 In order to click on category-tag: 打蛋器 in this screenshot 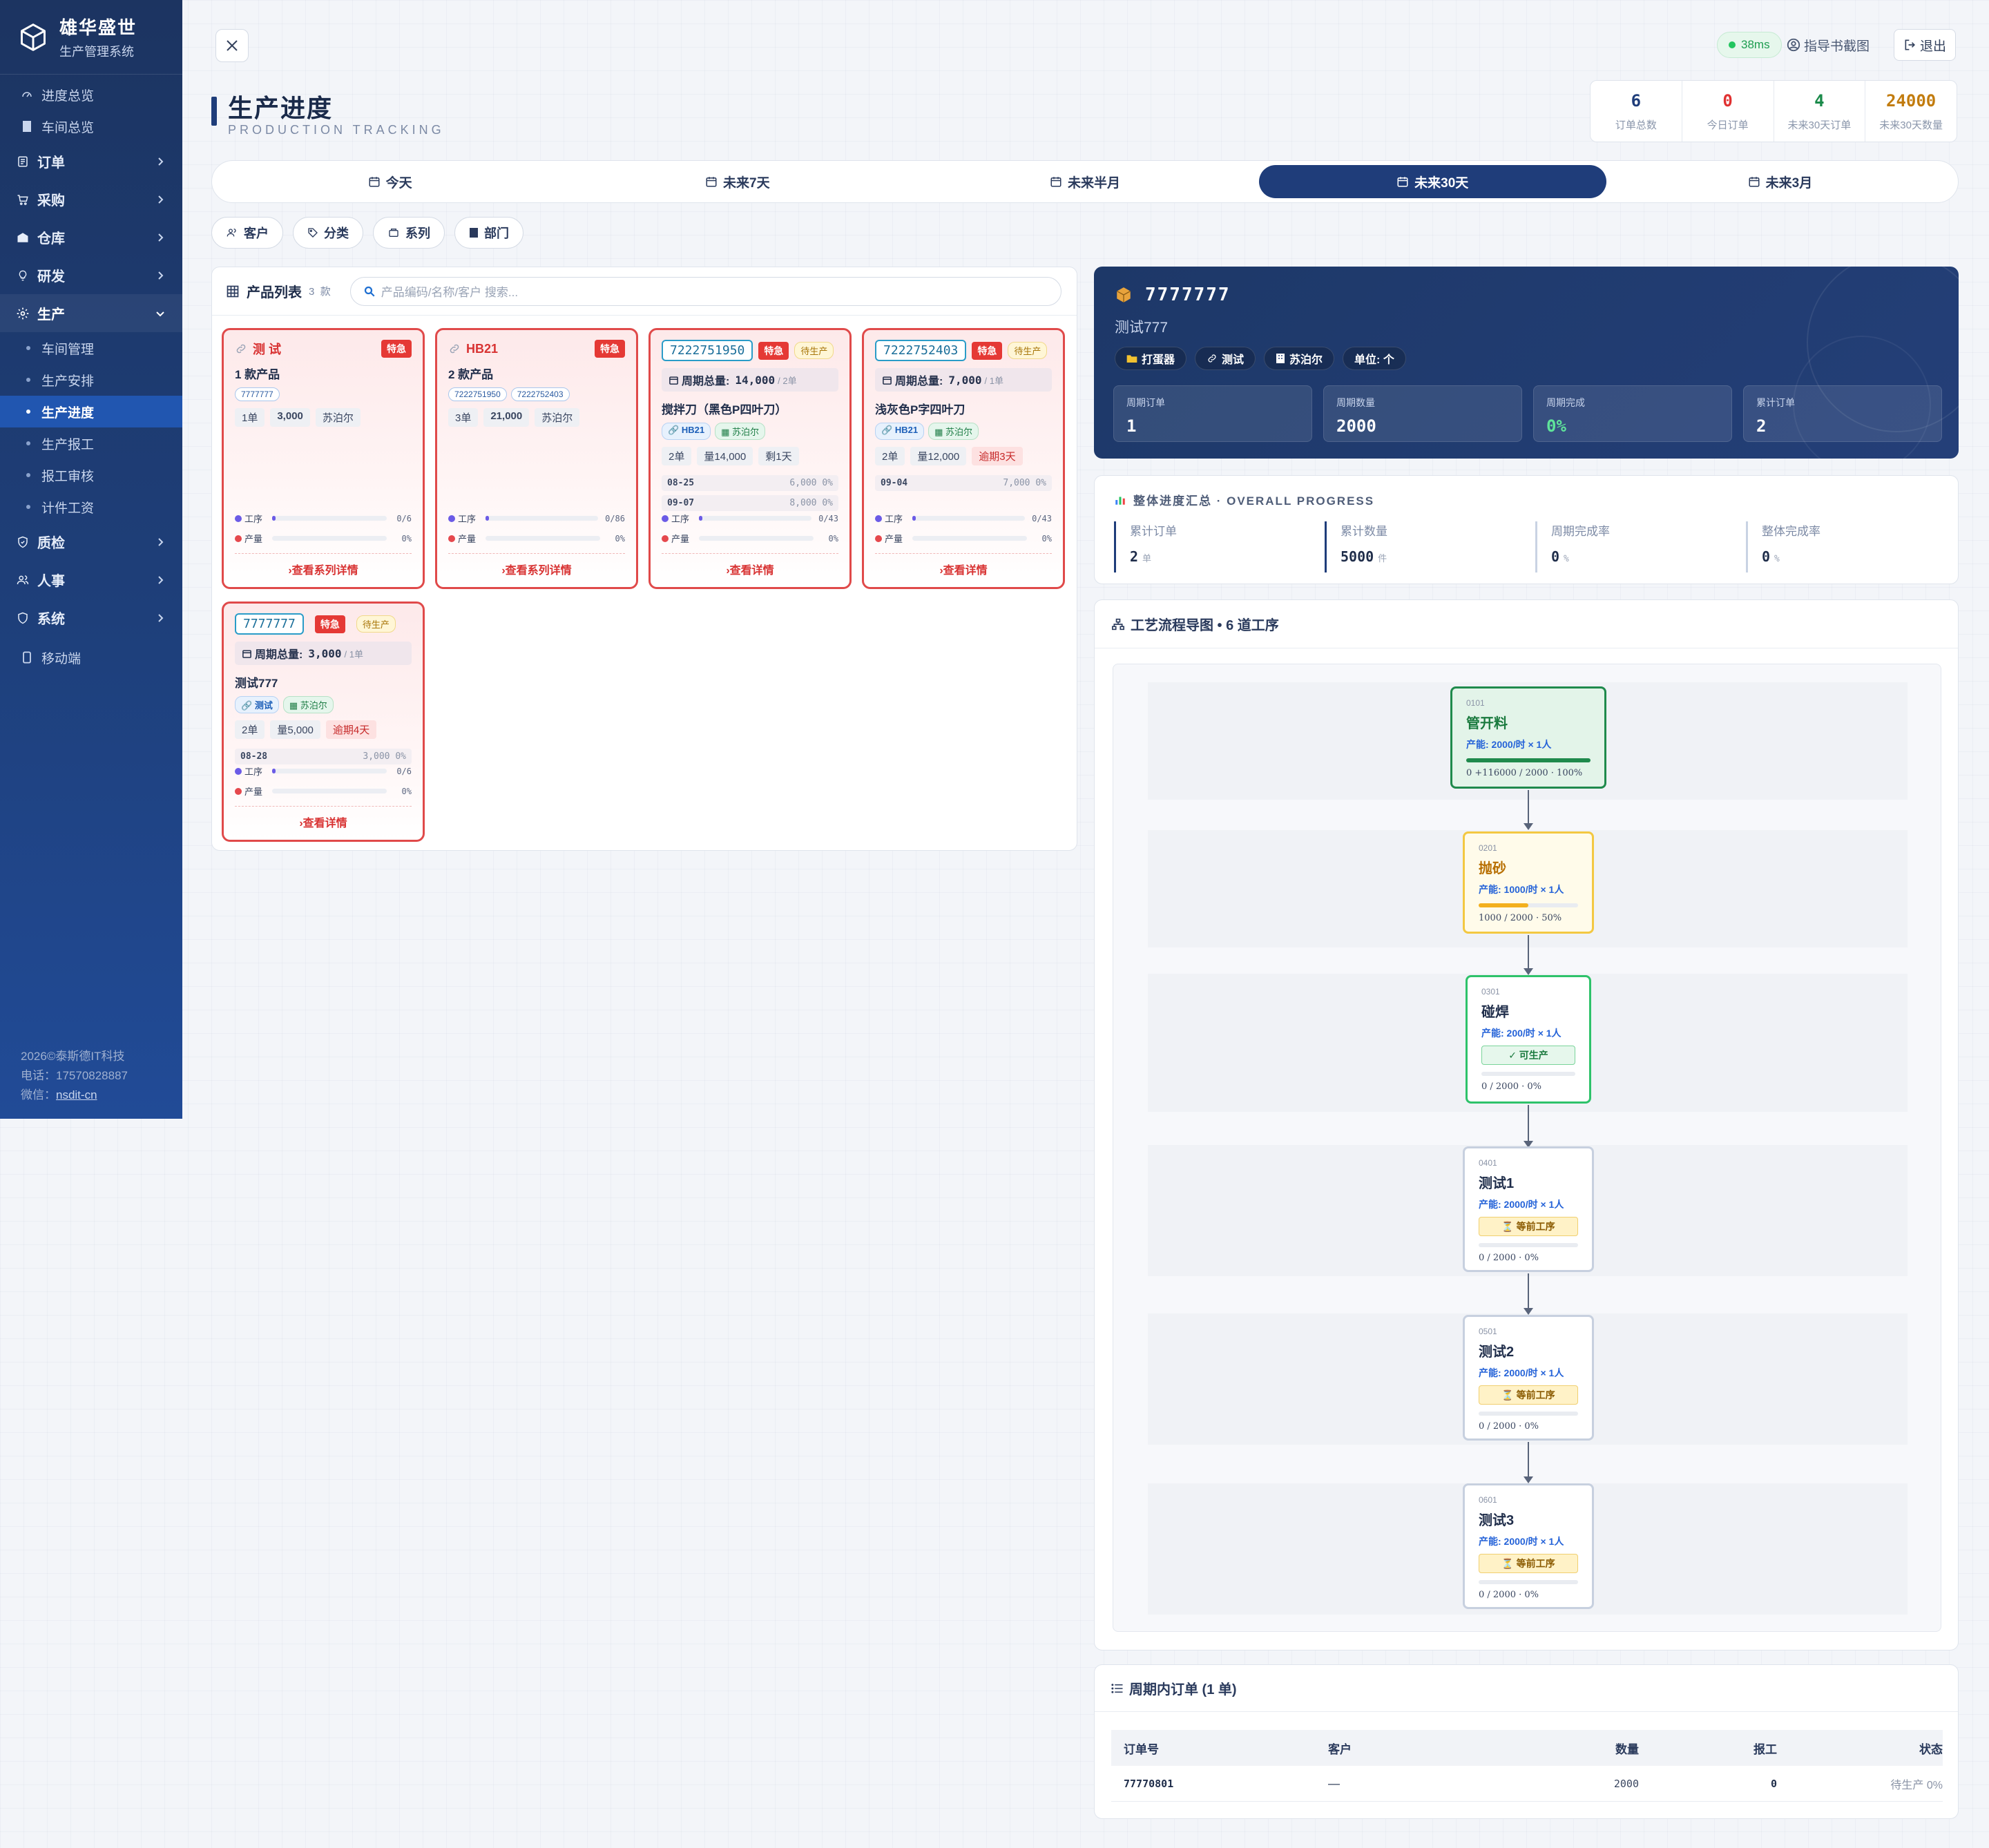, I will do `click(1151, 358)`.